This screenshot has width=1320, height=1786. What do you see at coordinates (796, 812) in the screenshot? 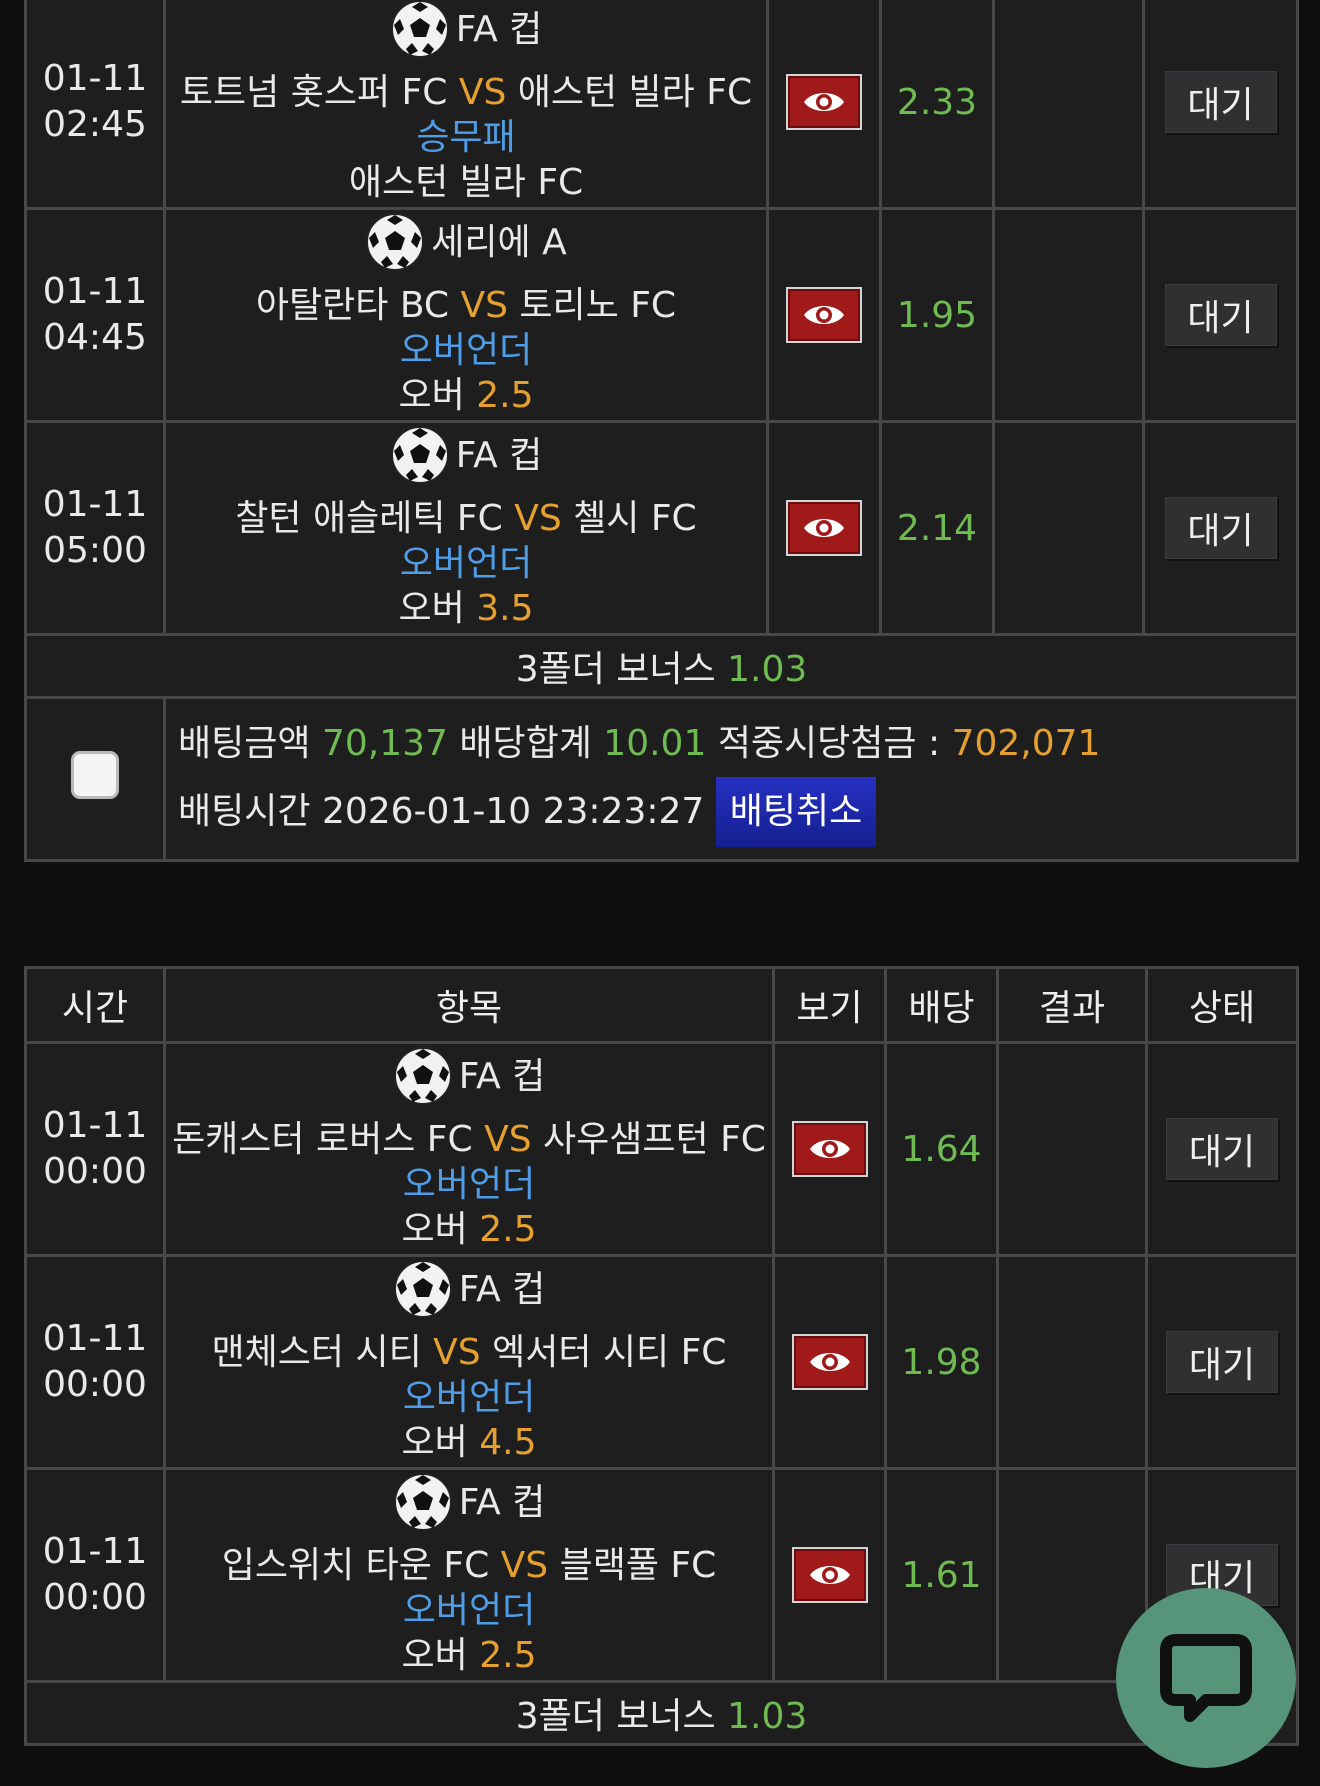
I see `cancel-bet-button: 배팅취소` at bounding box center [796, 812].